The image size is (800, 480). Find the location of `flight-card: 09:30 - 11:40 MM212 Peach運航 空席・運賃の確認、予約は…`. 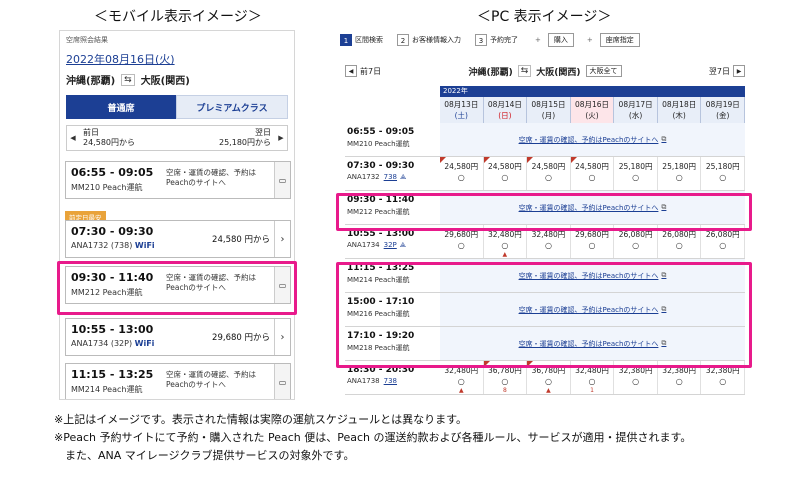

flight-card: 09:30 - 11:40 MM212 Peach運航 空席・運賃の確認、予約は… is located at coordinates (178, 285).